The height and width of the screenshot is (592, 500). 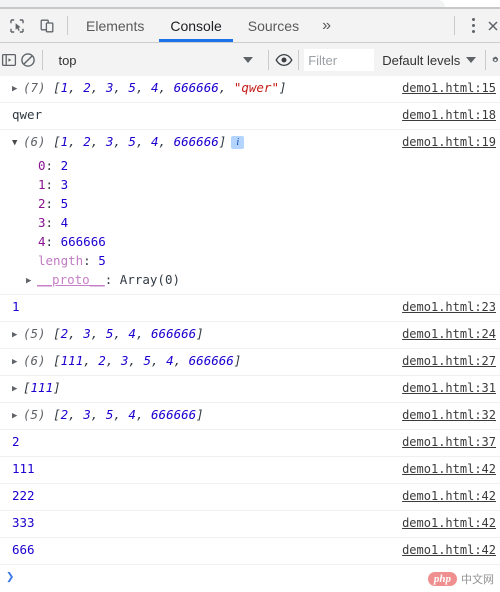 I want to click on log-number: 2, so click(x=16, y=441).